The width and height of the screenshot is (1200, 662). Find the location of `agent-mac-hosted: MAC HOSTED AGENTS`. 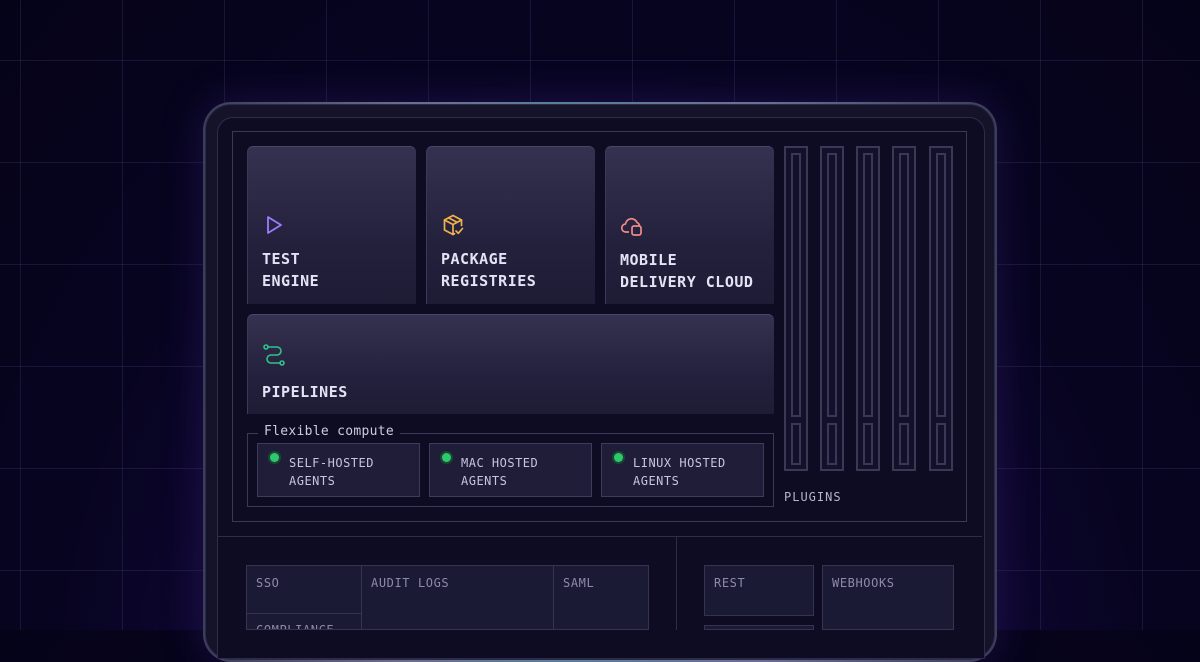

agent-mac-hosted: MAC HOSTED AGENTS is located at coordinates (510, 470).